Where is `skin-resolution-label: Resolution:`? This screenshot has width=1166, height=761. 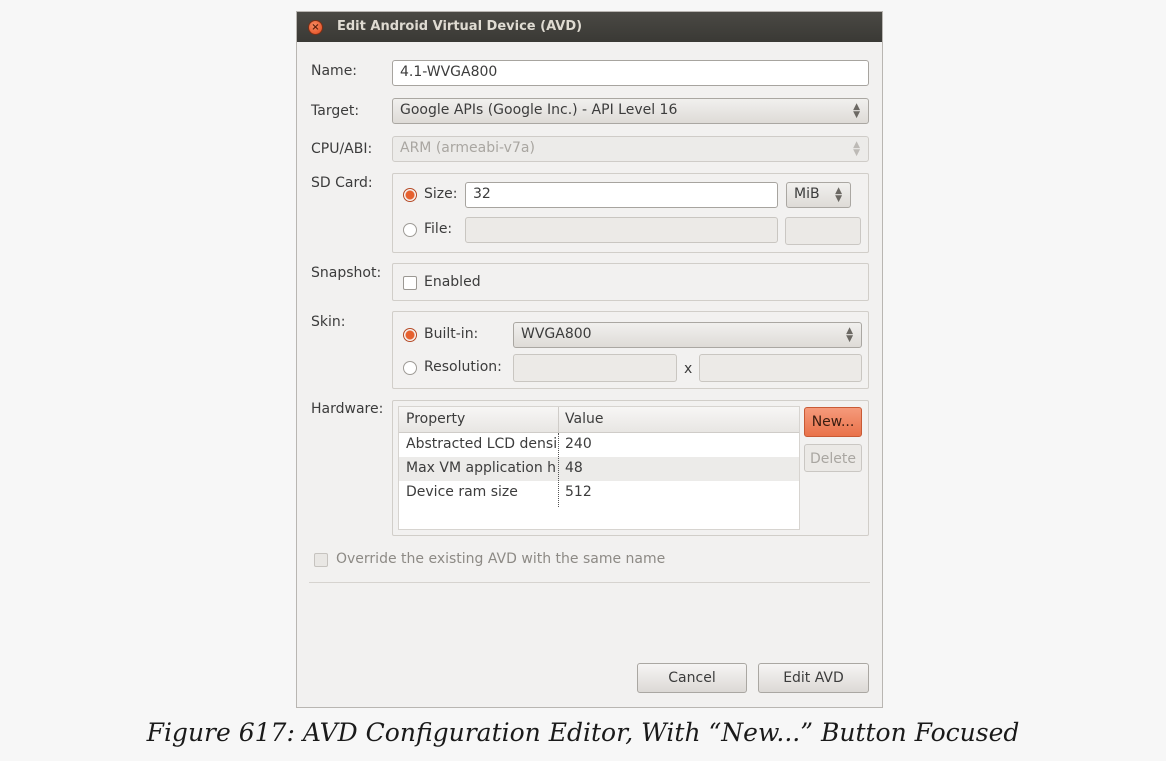 skin-resolution-label: Resolution: is located at coordinates (463, 367).